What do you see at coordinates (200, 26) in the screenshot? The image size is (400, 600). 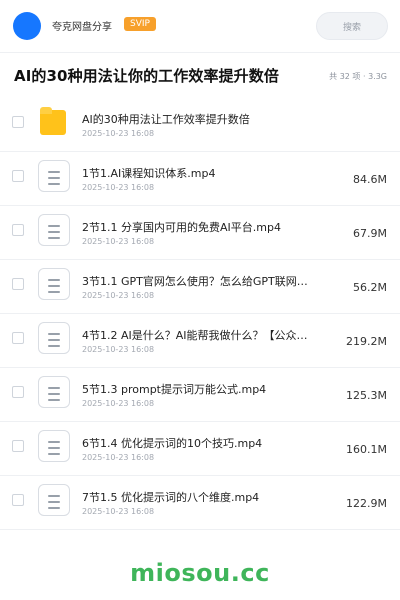 I see `app-header: 夸克网盘分享 SVIP 搜索` at bounding box center [200, 26].